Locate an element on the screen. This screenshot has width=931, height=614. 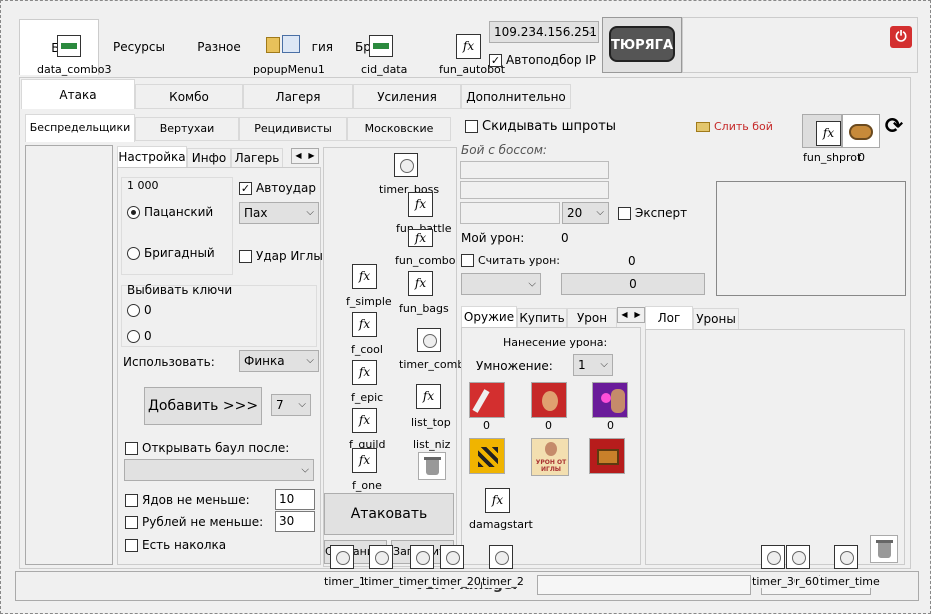
add-count-value: 7 is located at coordinates (280, 405).